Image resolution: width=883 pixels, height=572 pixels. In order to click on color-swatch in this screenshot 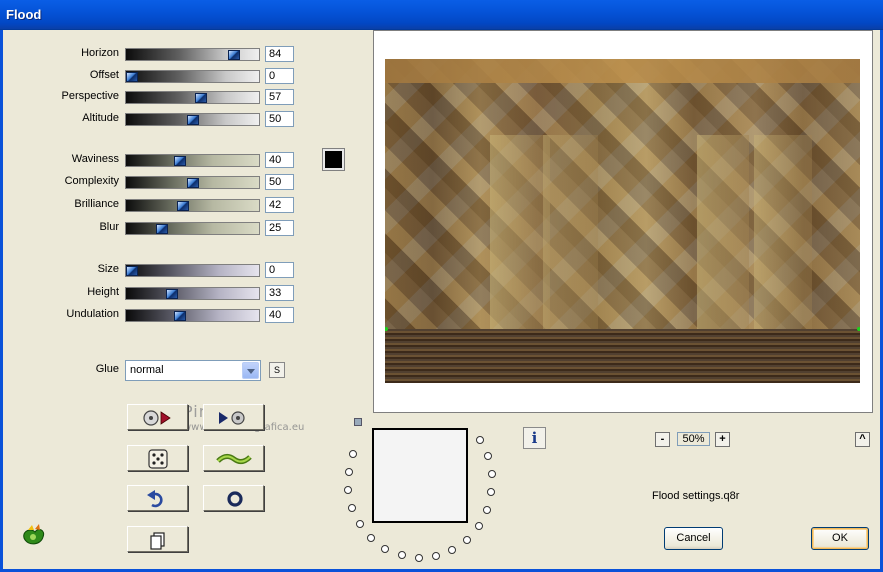, I will do `click(333, 159)`.